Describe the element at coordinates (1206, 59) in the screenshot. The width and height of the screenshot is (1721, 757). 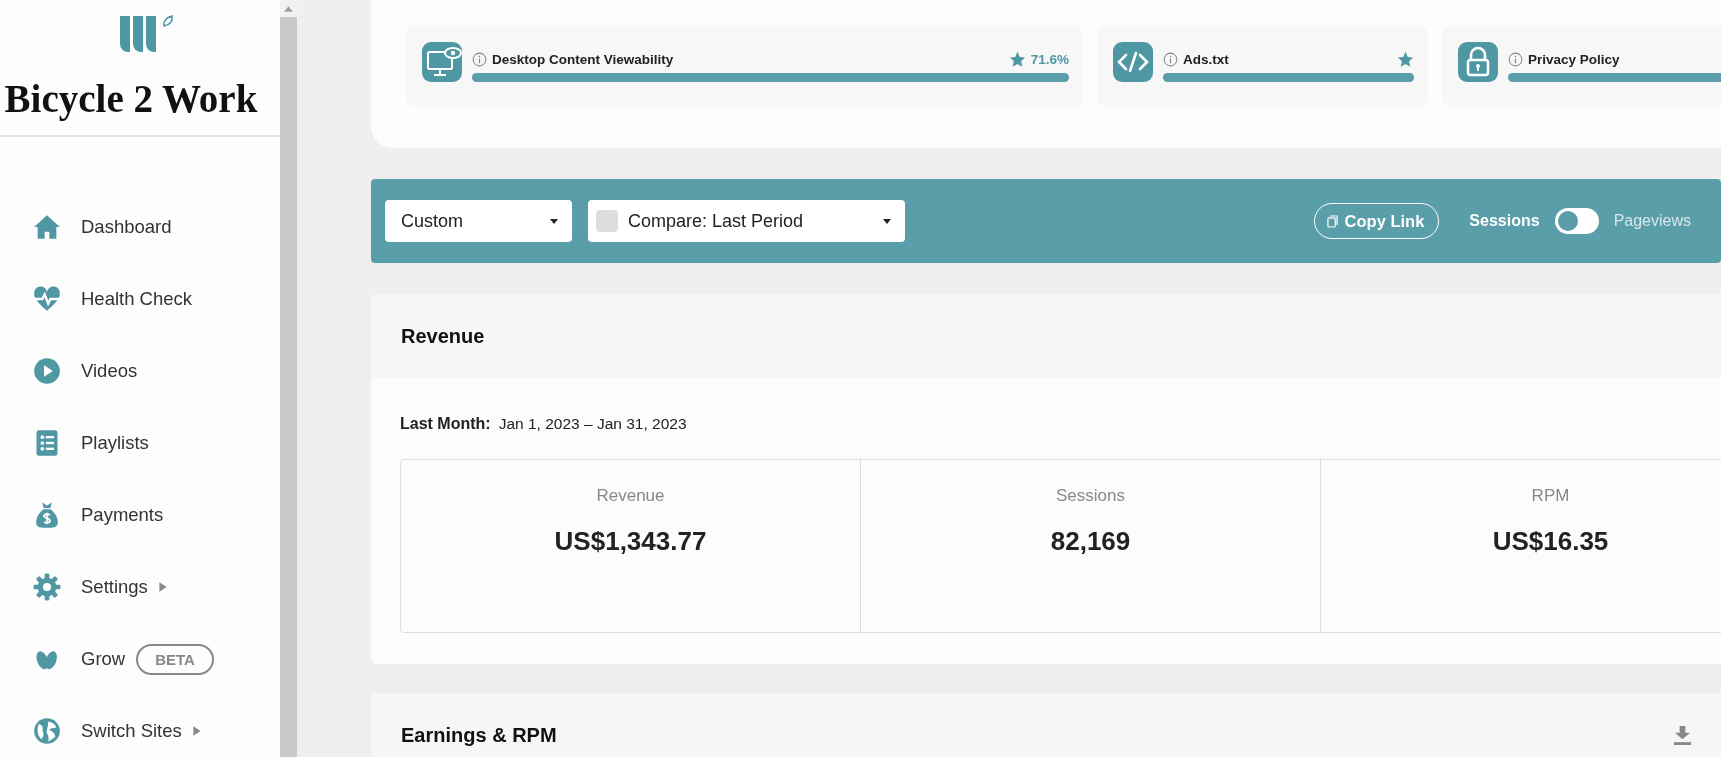
I see `check-title: Ads.txt` at that location.